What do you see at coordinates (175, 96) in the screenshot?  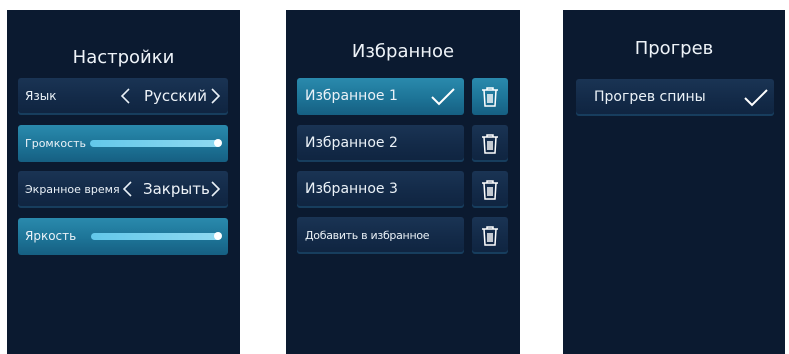 I see `language-value: Русский` at bounding box center [175, 96].